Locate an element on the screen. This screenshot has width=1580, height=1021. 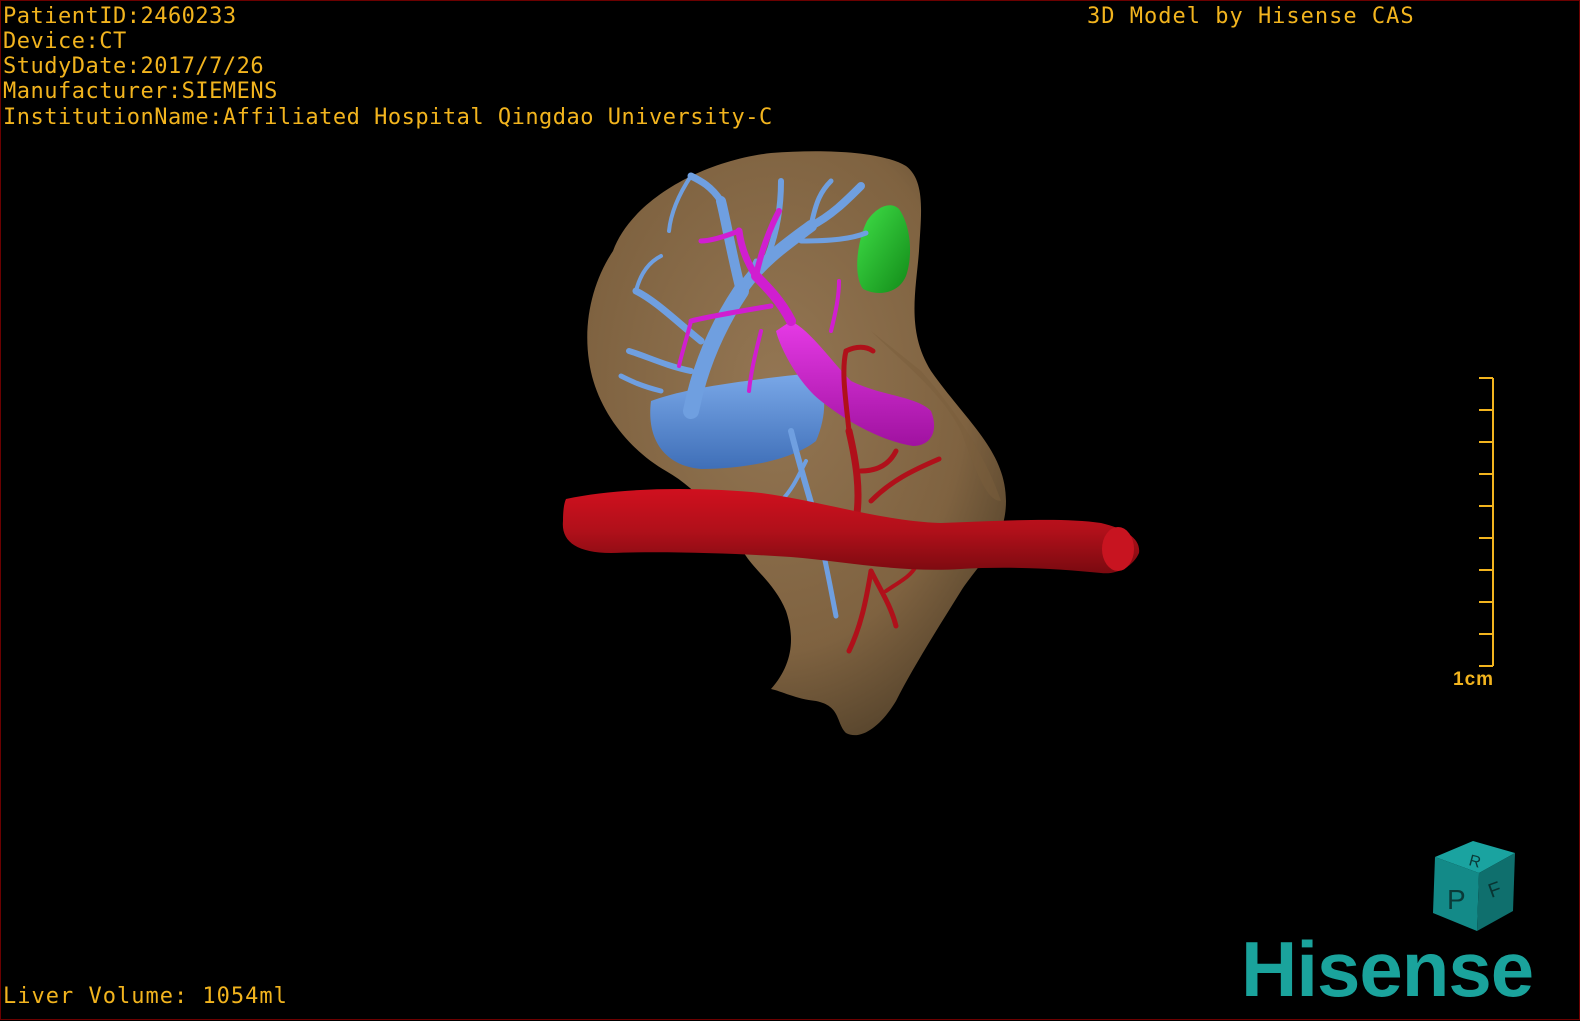
orientation-cube: R P F is located at coordinates (1475, 889).